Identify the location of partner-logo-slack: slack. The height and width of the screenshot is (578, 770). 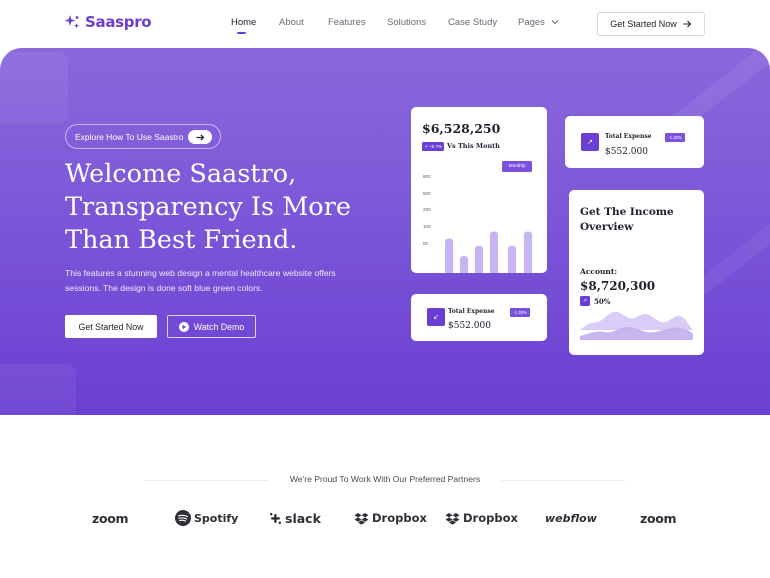
(295, 518).